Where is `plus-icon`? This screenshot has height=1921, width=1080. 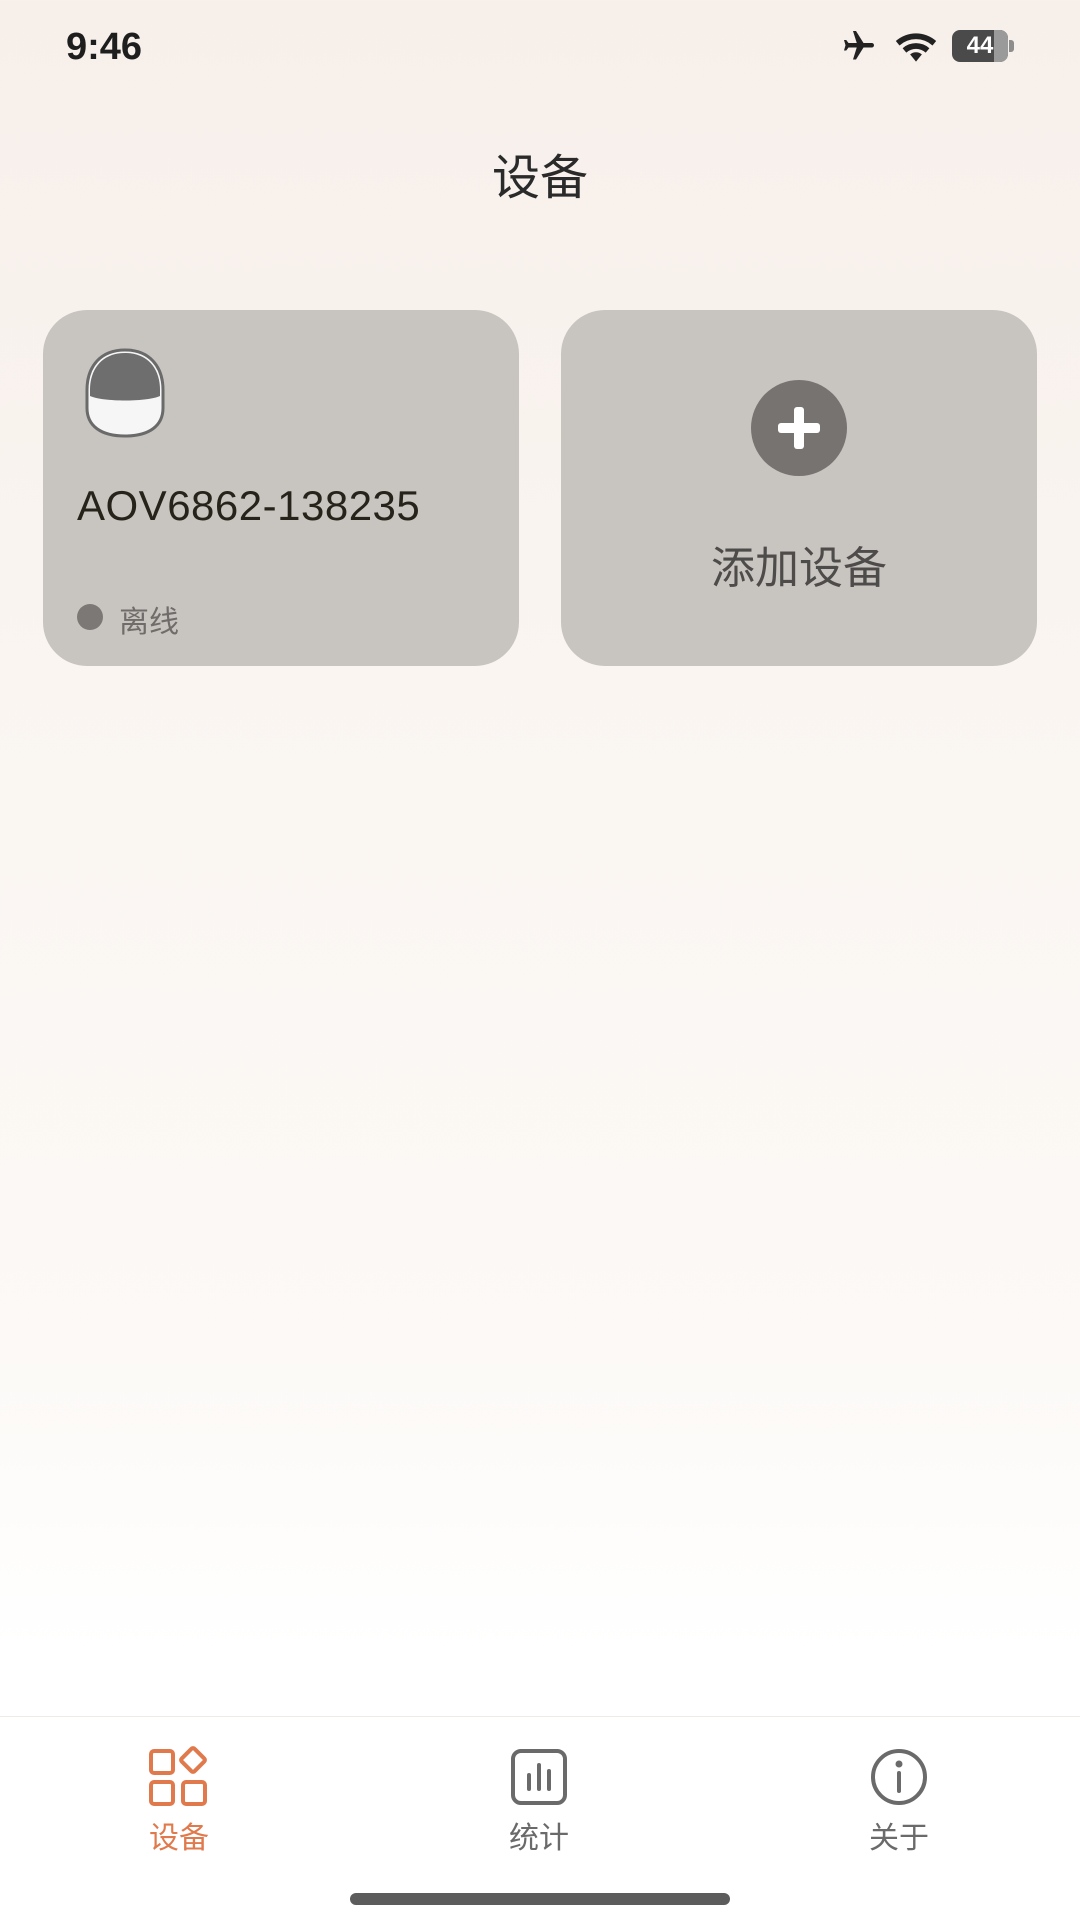 plus-icon is located at coordinates (799, 428).